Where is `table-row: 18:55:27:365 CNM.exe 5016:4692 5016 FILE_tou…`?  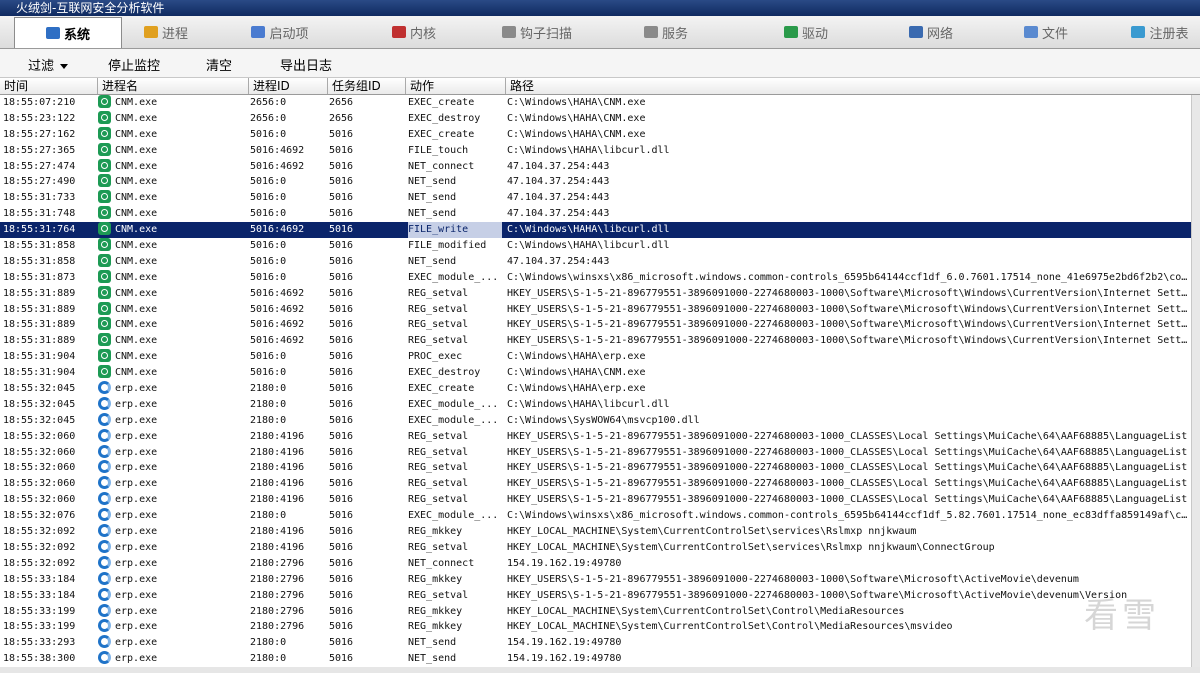
table-row: 18:55:27:365 CNM.exe 5016:4692 5016 FILE_tou… is located at coordinates (596, 150).